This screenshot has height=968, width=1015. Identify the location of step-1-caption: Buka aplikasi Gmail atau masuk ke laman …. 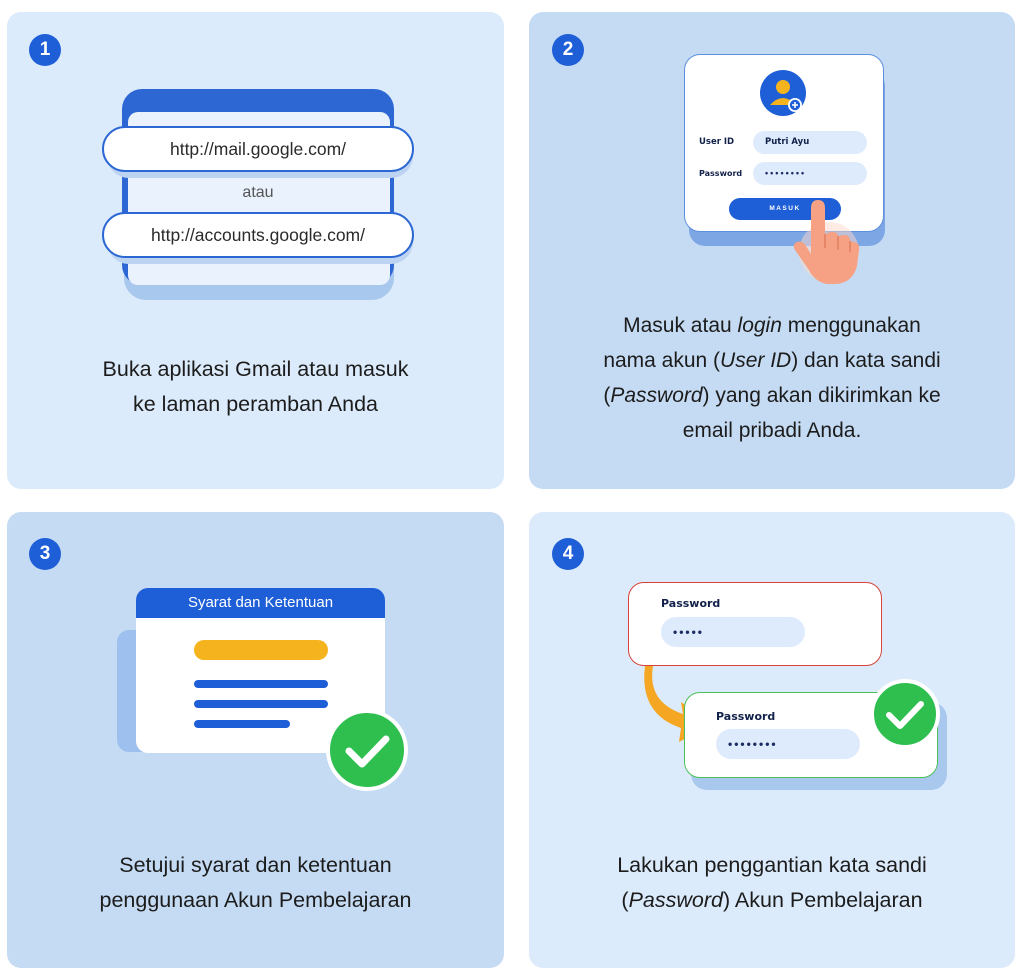
(255, 386).